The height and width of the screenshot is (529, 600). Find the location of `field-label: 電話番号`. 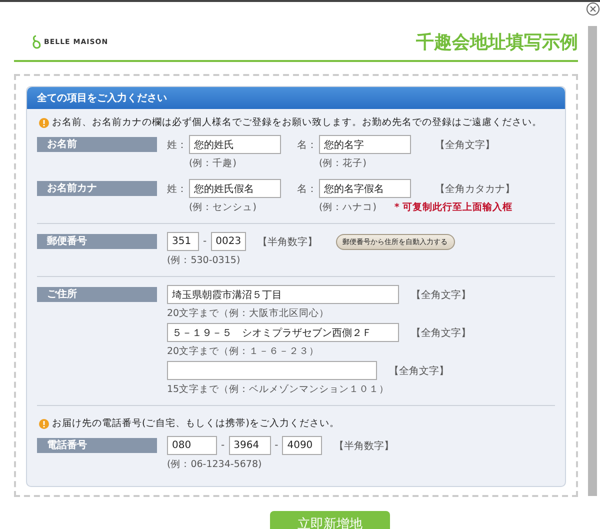

field-label: 電話番号 is located at coordinates (97, 445).